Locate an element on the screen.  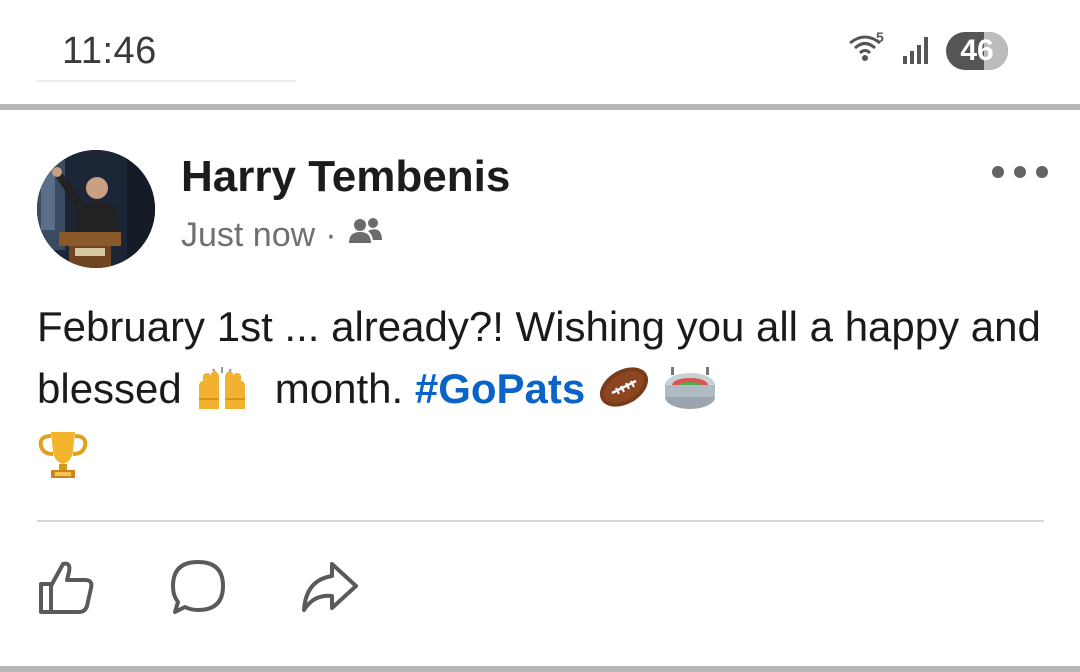
status-time: 11:46 is located at coordinates (109, 51).